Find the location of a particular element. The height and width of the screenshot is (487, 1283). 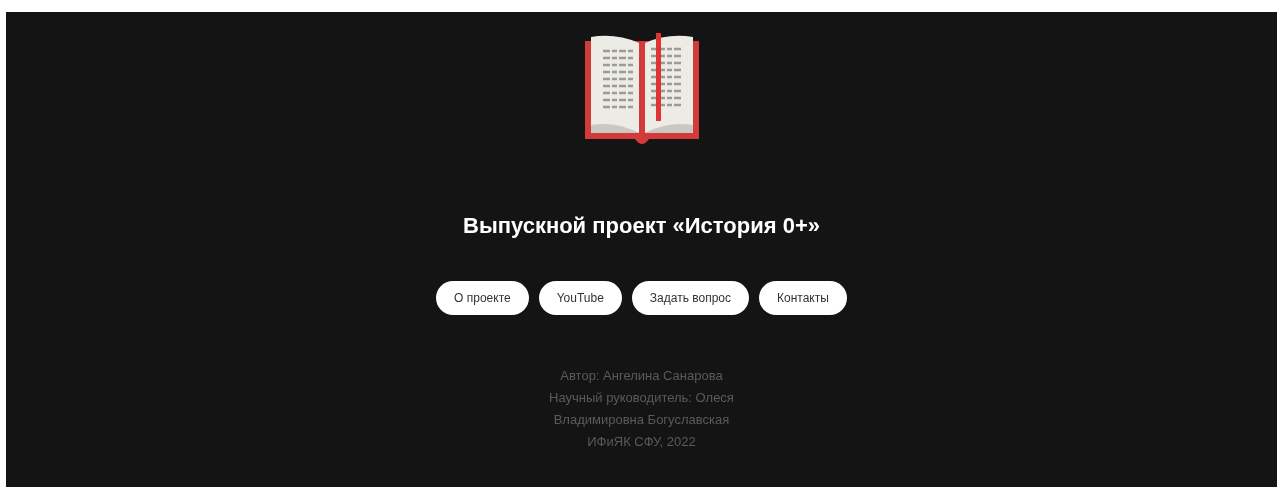

nav-button: YouTube is located at coordinates (580, 298).